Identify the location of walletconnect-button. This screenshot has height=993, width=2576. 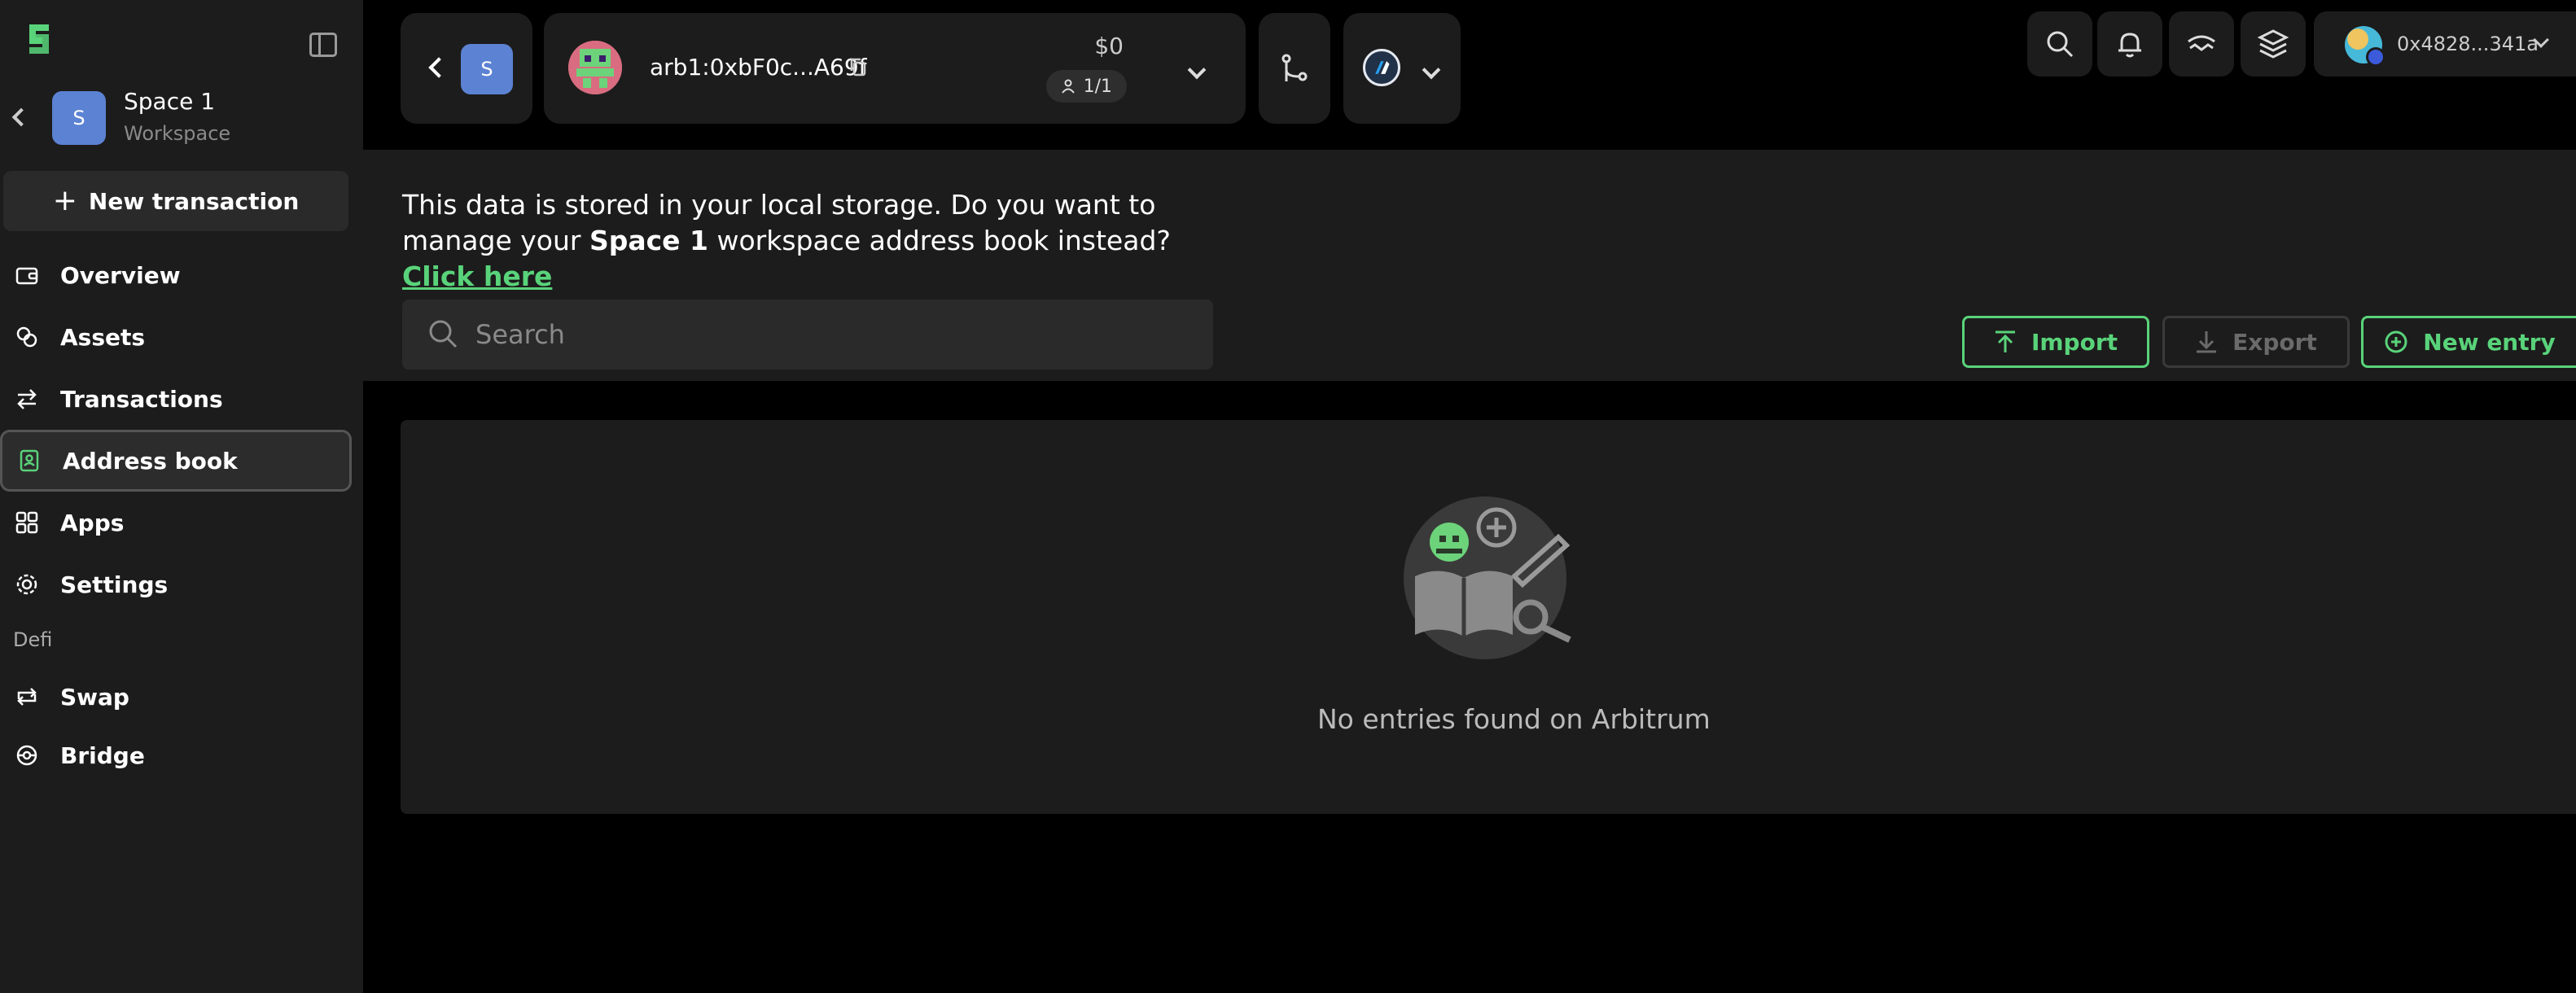
(2201, 44).